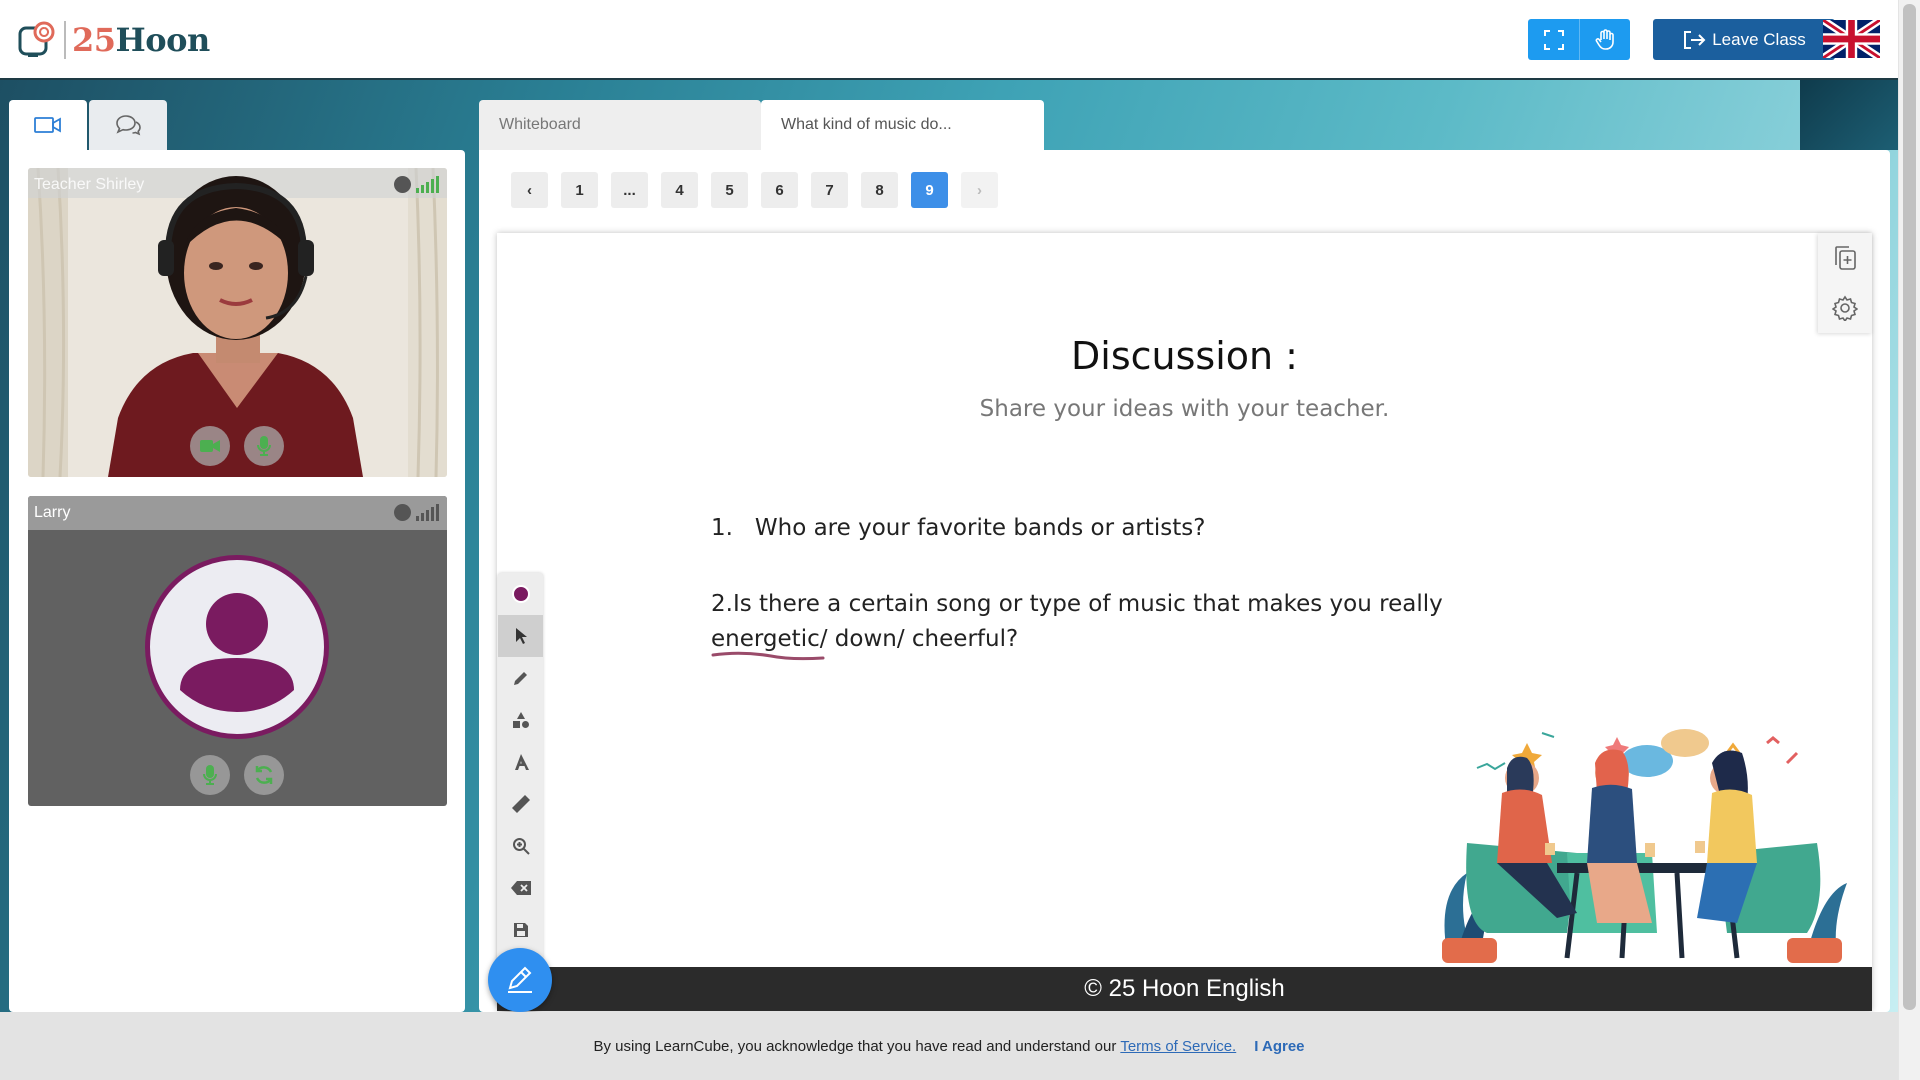  Describe the element at coordinates (1909, 507) in the screenshot. I see `scrollbar-thumb` at that location.